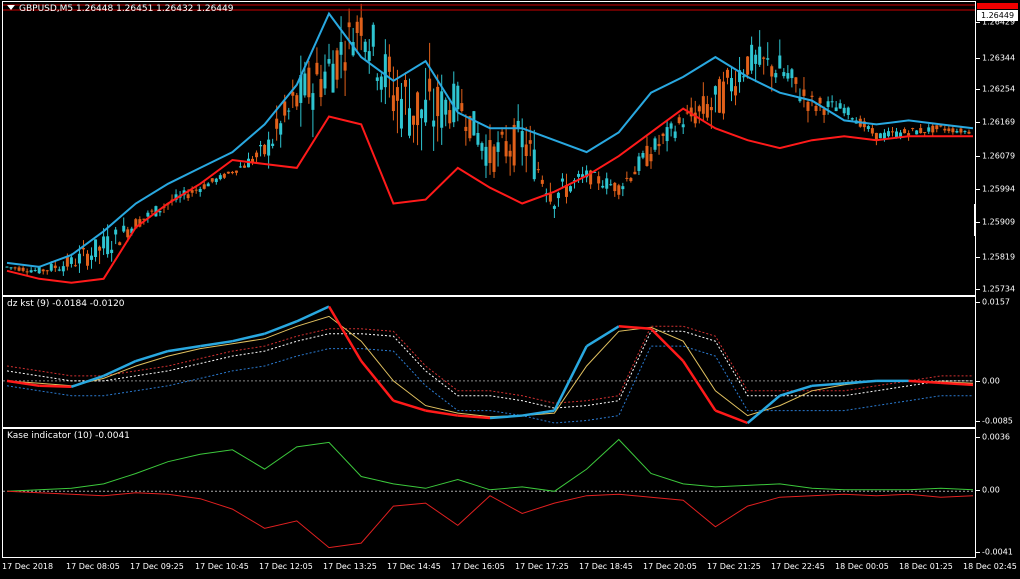 The height and width of the screenshot is (579, 1020). What do you see at coordinates (350, 566) in the screenshot?
I see `time-tick-label: 17 Dec 13:25` at bounding box center [350, 566].